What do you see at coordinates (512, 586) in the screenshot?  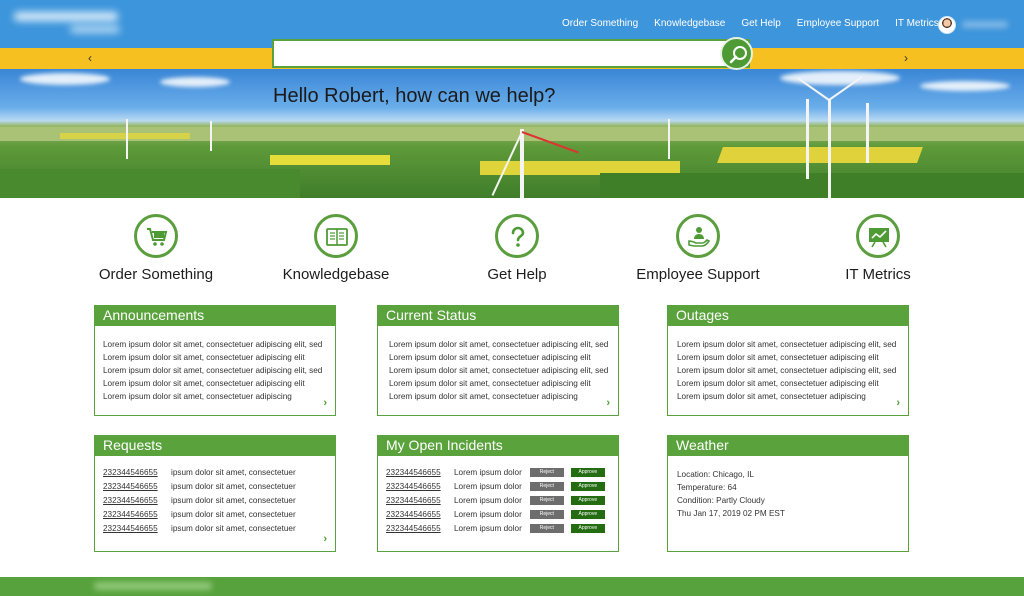 I see `footer-bar` at bounding box center [512, 586].